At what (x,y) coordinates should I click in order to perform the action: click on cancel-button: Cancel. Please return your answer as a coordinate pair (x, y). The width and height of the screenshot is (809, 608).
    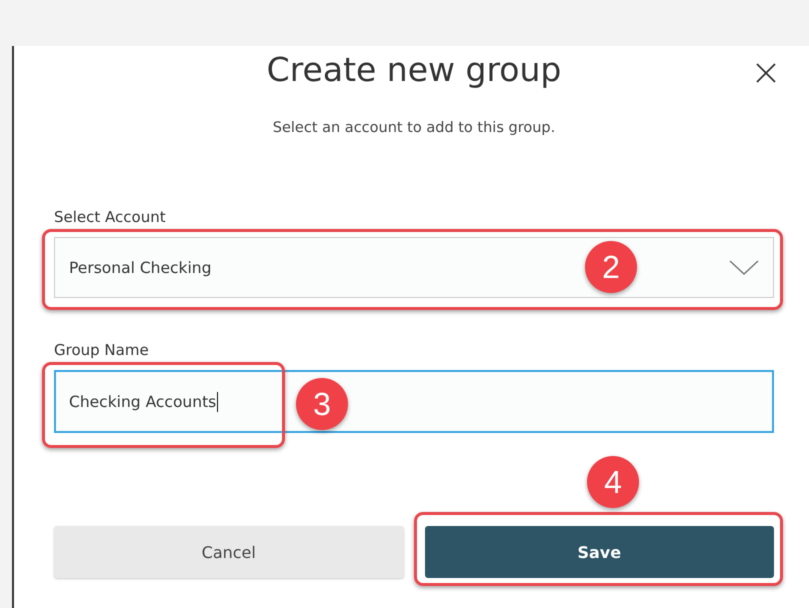
    Looking at the image, I should click on (229, 552).